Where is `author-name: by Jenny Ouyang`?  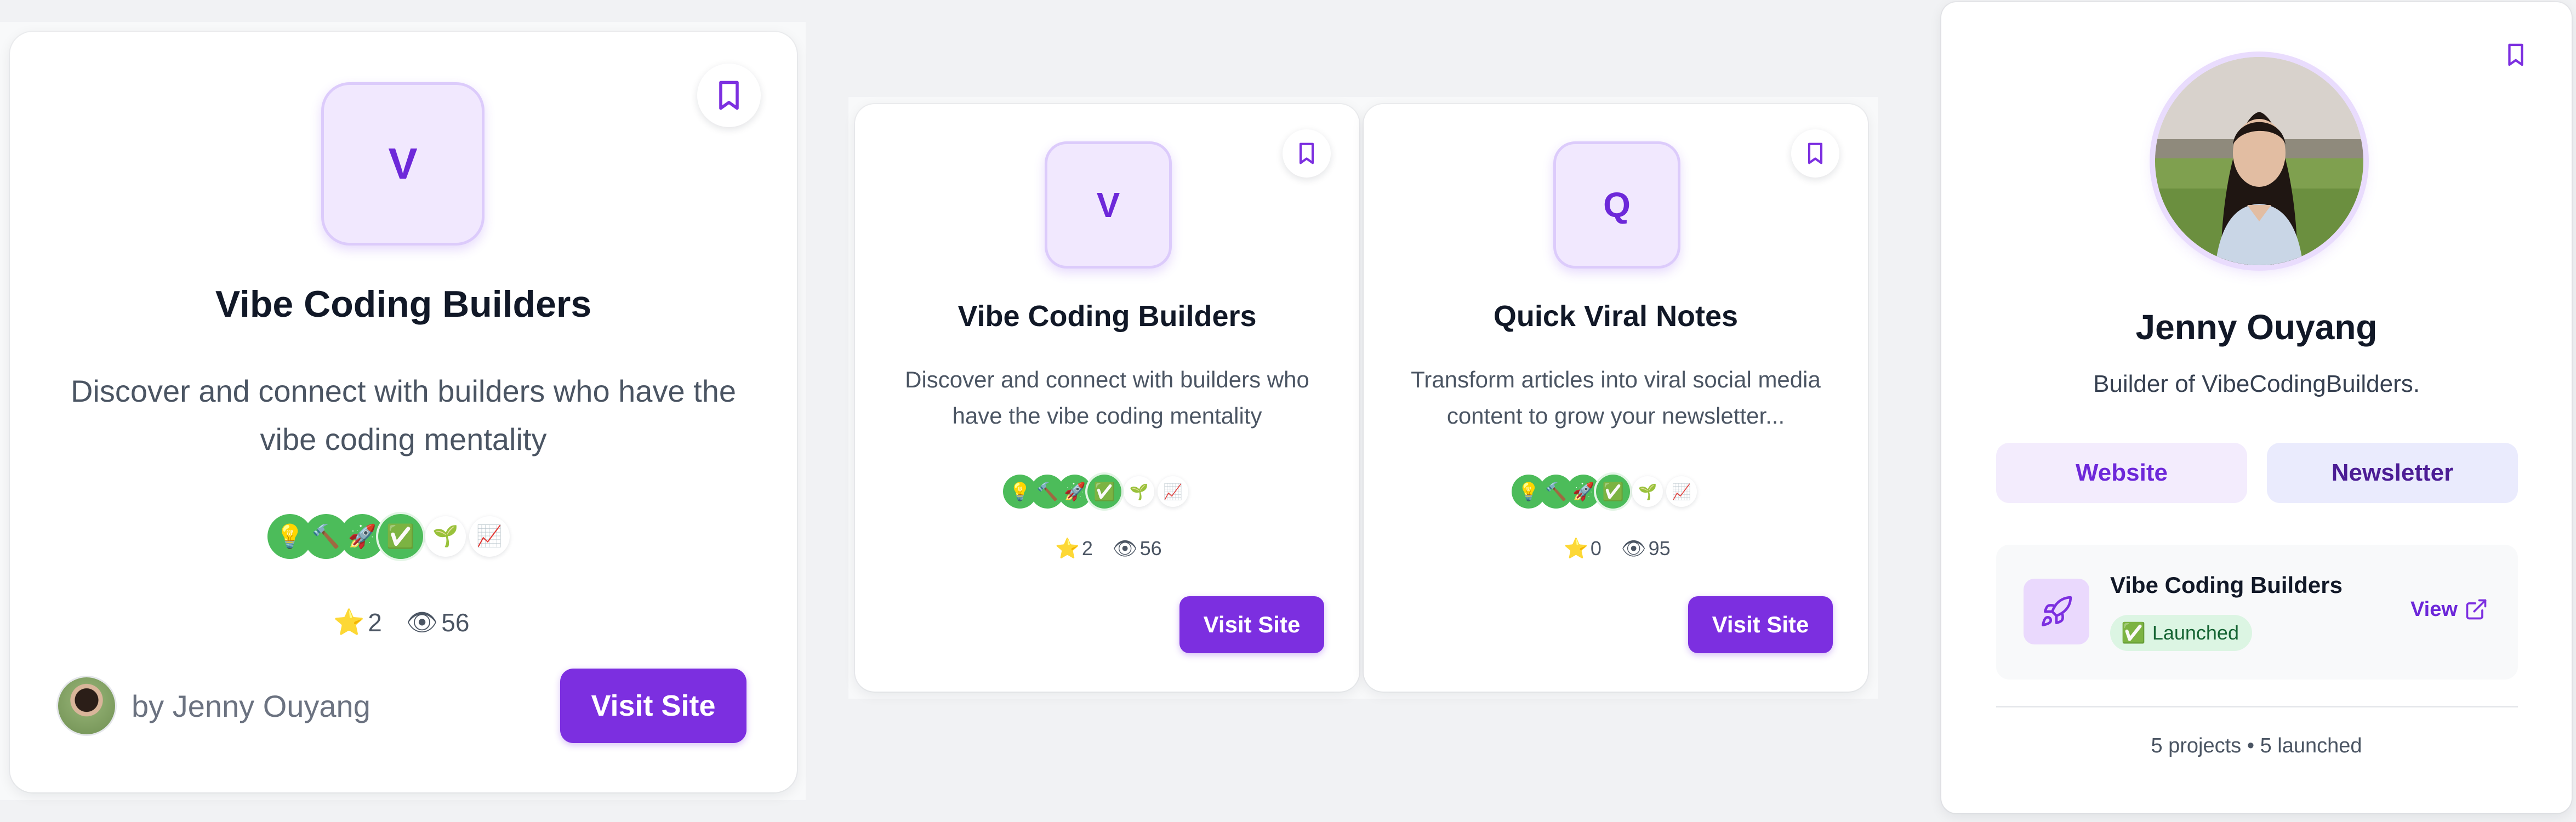 author-name: by Jenny Ouyang is located at coordinates (251, 705).